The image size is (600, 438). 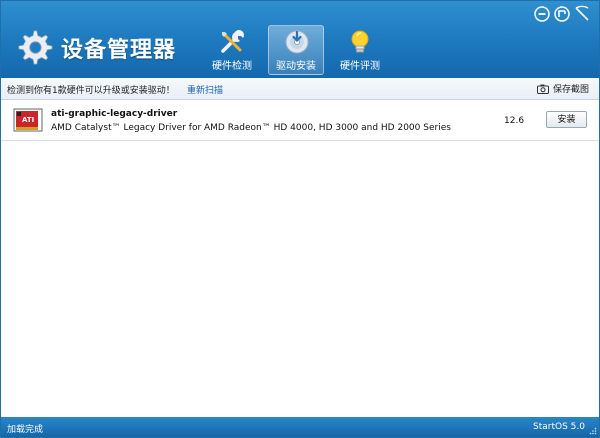 I want to click on svg-text: ATI, so click(x=28, y=120).